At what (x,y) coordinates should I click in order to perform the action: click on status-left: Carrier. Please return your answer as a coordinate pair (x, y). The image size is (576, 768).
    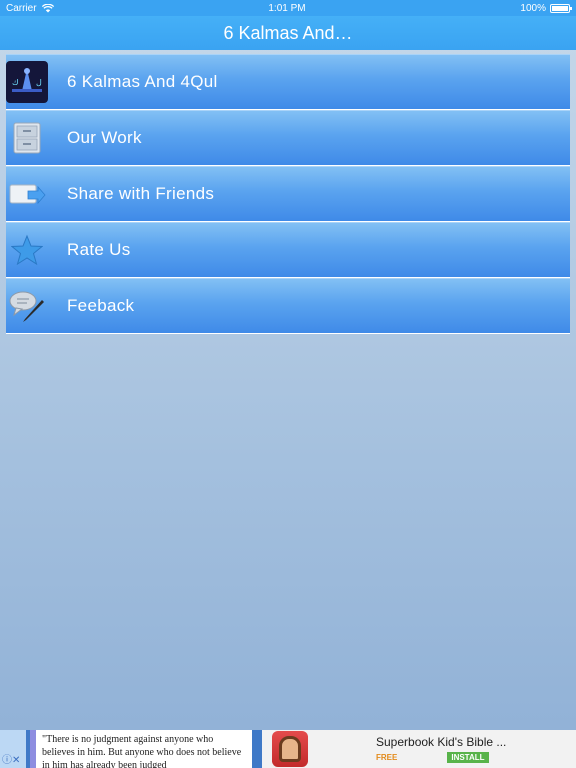
    Looking at the image, I should click on (30, 8).